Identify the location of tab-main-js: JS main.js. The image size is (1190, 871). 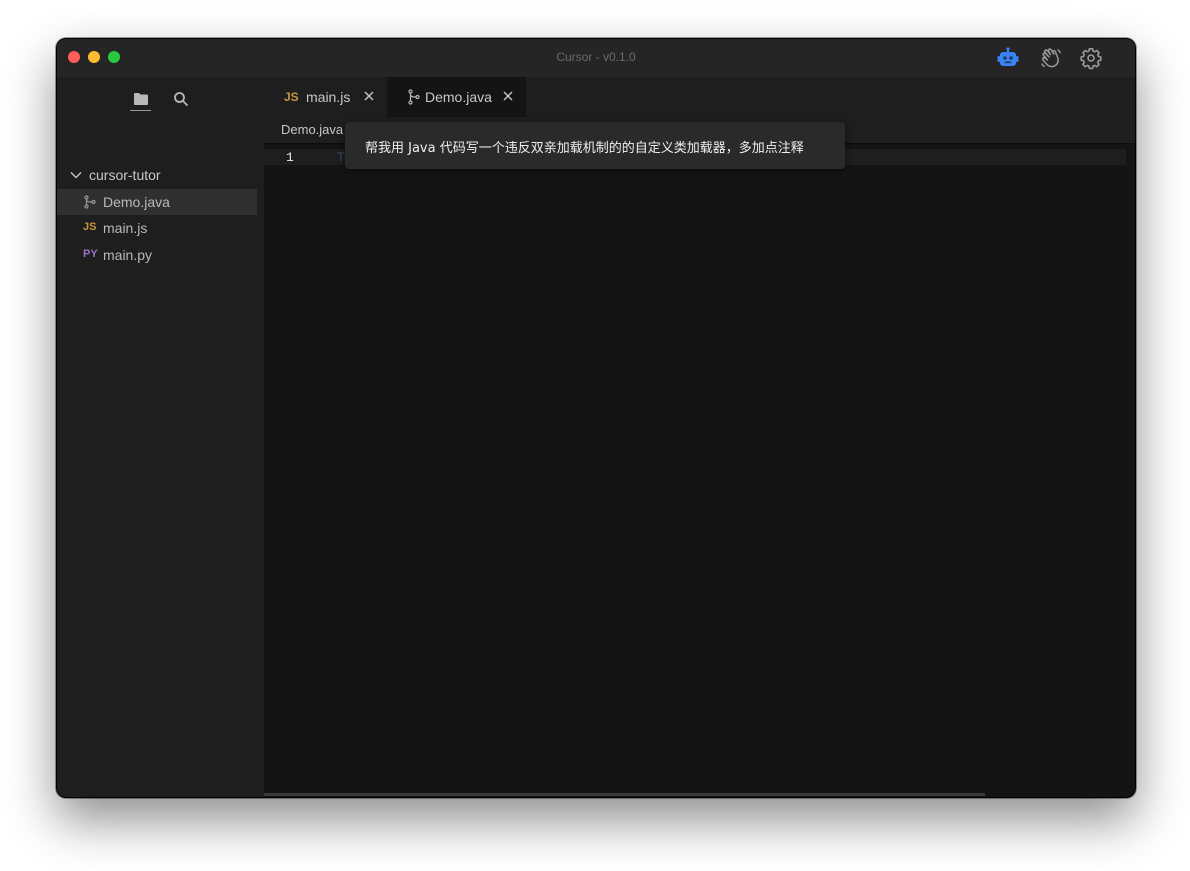
(325, 97).